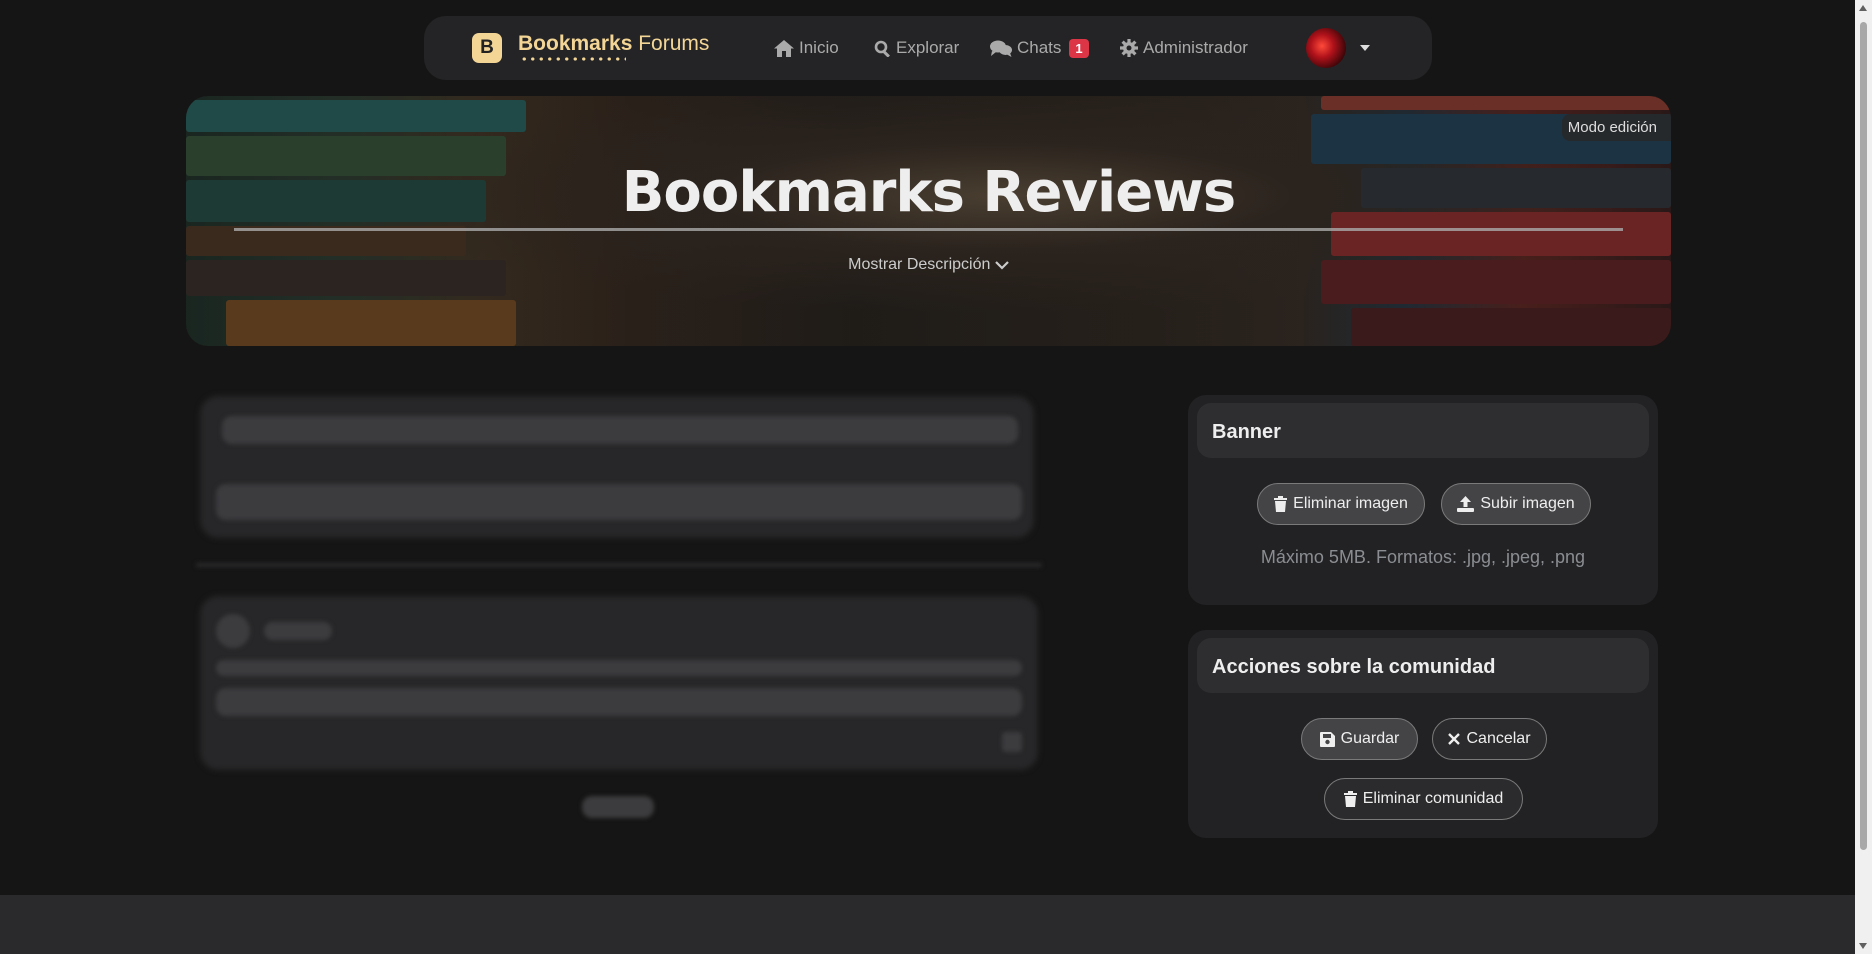 The image size is (1872, 954). I want to click on upload-hint: Máximo 5MB. Formatos: .jpg, .jpeg, .png, so click(1423, 557).